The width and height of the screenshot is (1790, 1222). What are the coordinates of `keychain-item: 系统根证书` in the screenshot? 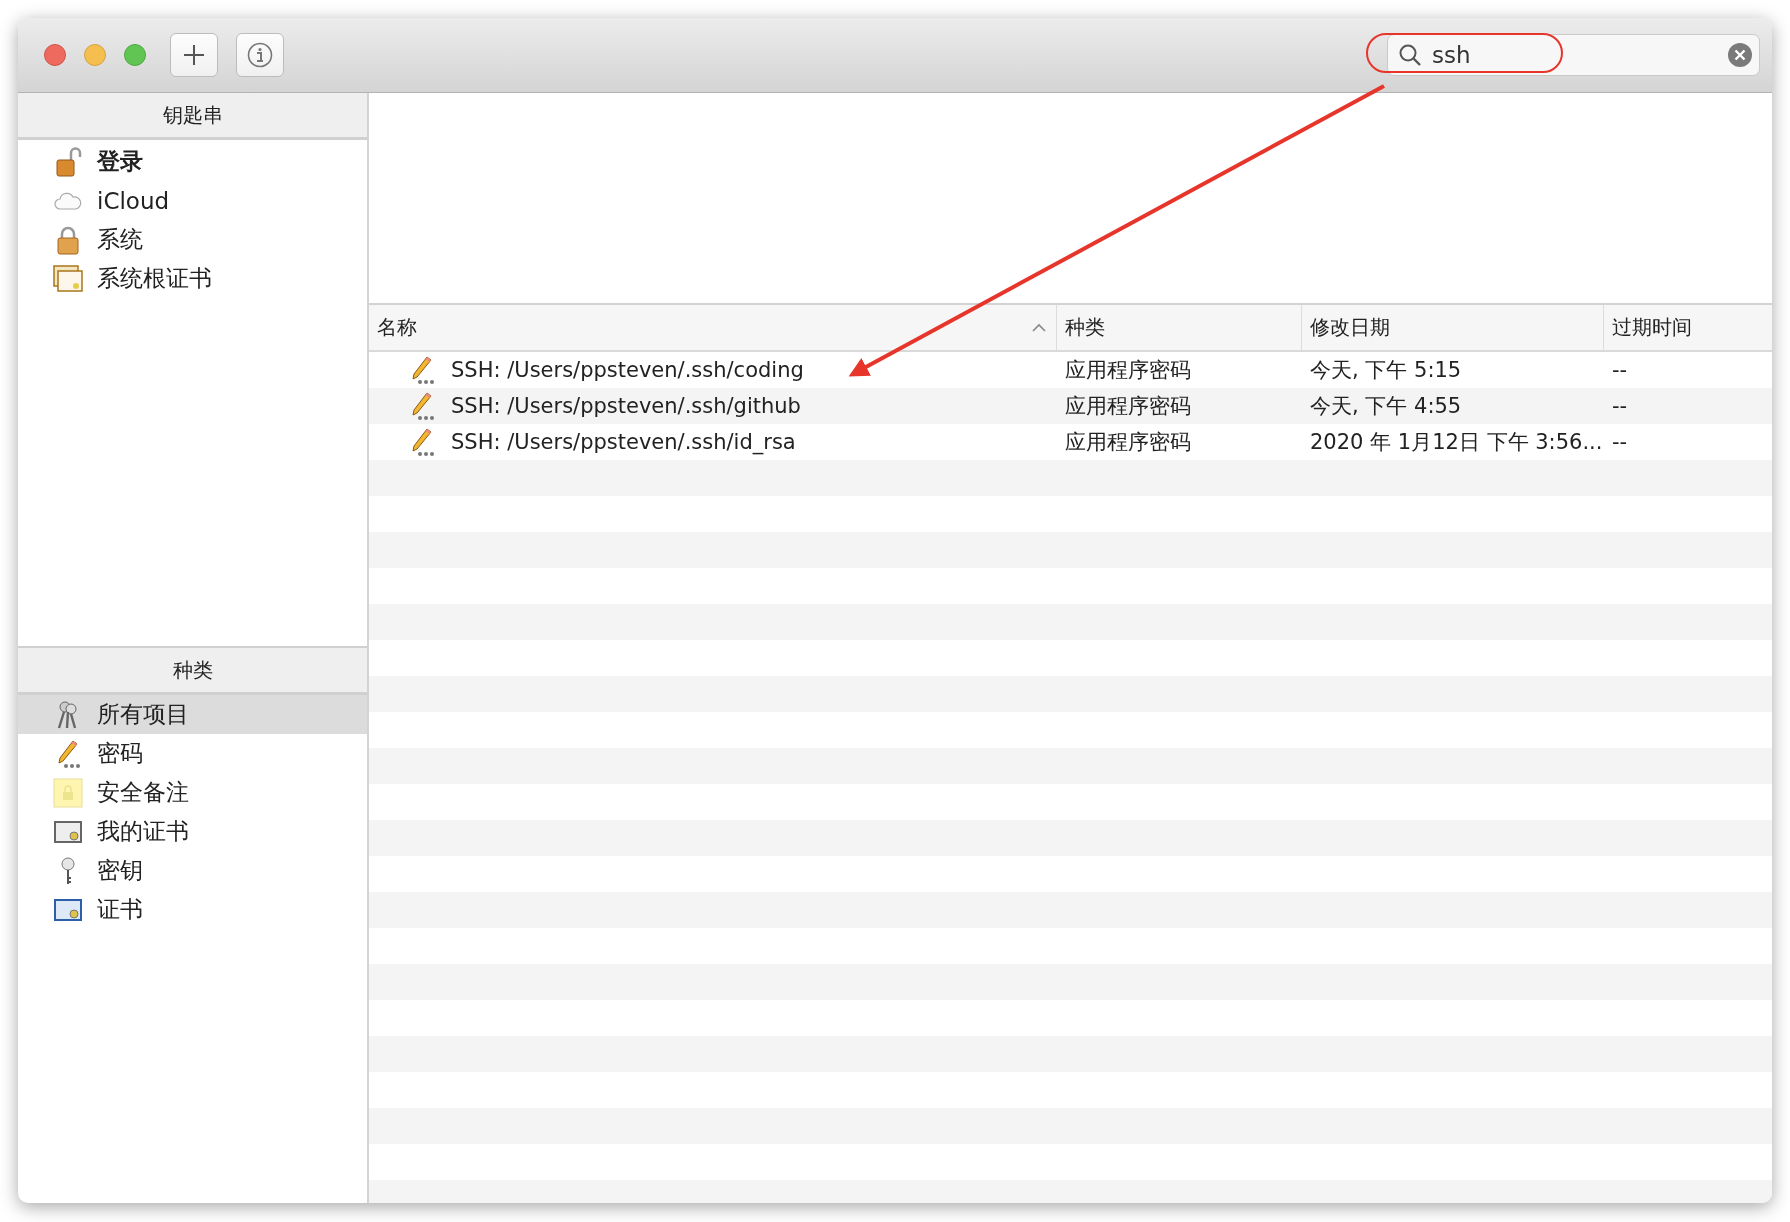 It's located at (192, 278).